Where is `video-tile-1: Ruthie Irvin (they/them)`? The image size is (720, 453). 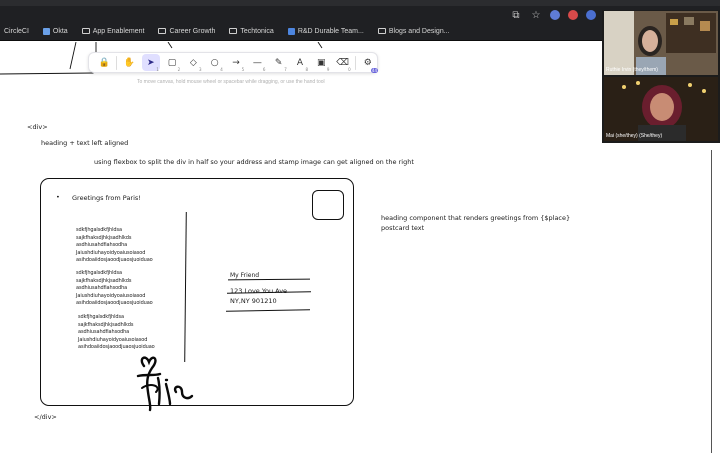
video-tile-1: Ruthie Irvin (they/them) is located at coordinates (661, 43).